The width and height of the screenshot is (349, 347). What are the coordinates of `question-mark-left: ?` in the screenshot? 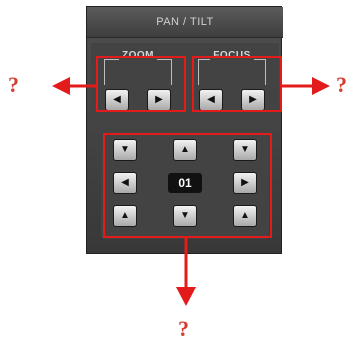 It's located at (13, 84).